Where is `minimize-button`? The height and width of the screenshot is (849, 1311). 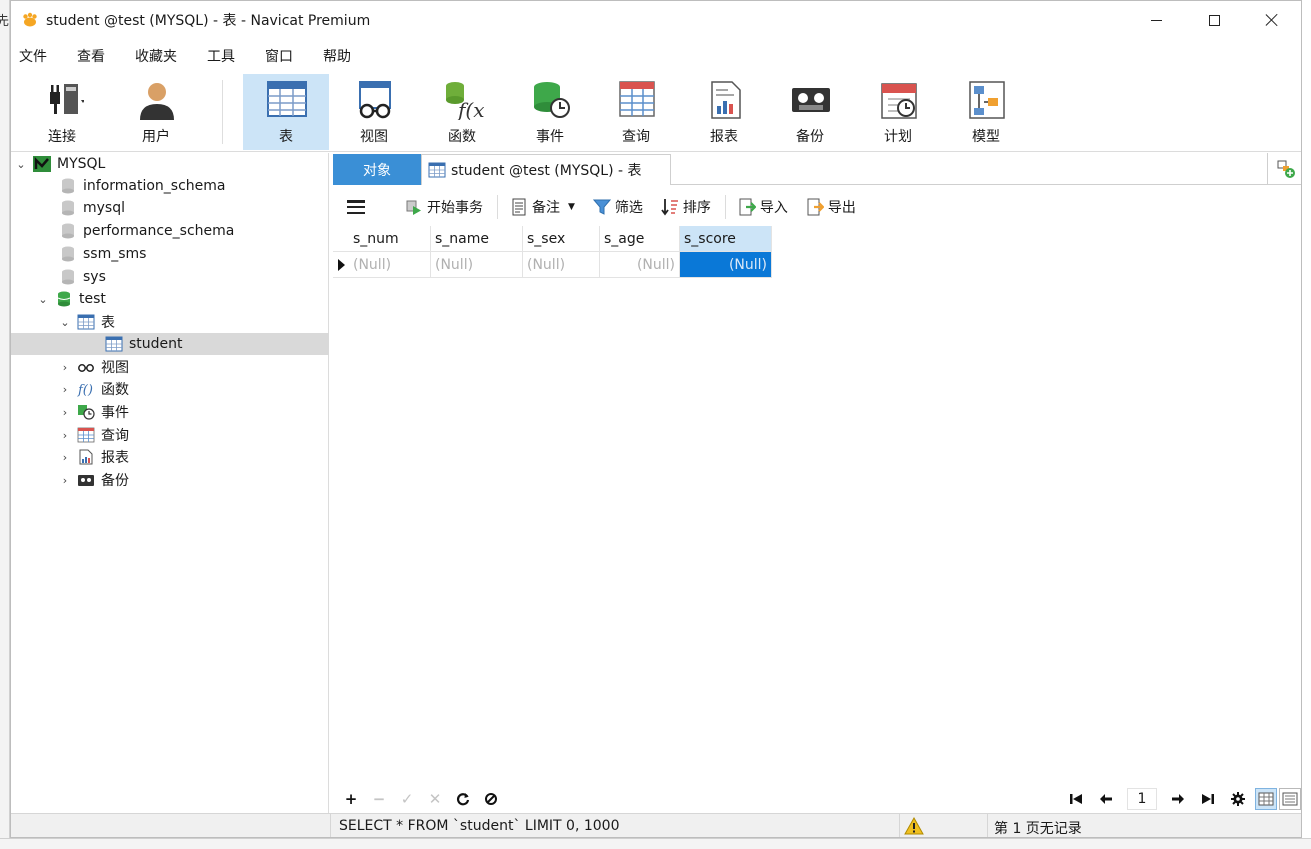
minimize-button is located at coordinates (1156, 20).